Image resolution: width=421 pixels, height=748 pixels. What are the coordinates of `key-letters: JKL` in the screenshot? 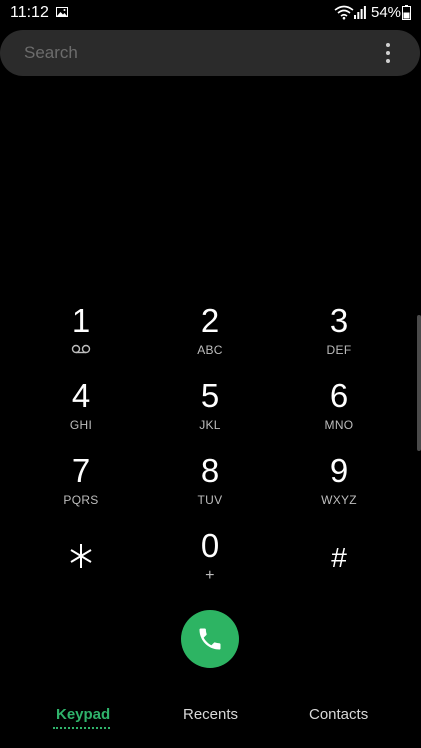 It's located at (210, 425).